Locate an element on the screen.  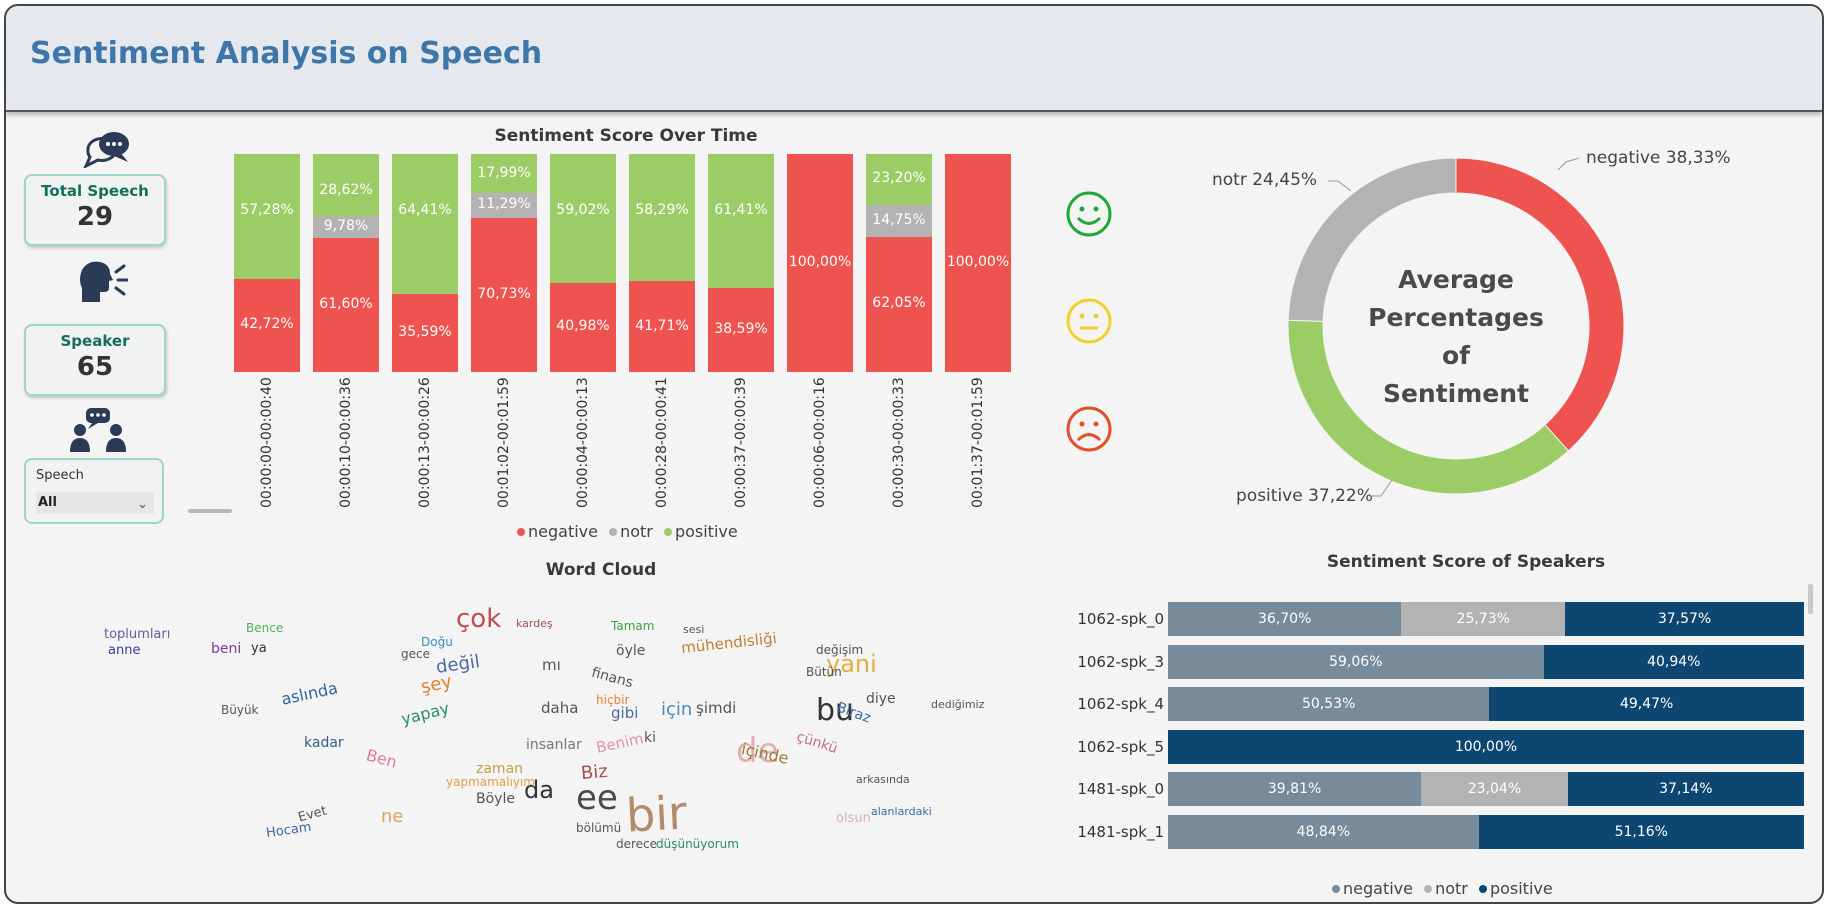
speaker-bar-data-label: 23,04% is located at coordinates (1494, 789).